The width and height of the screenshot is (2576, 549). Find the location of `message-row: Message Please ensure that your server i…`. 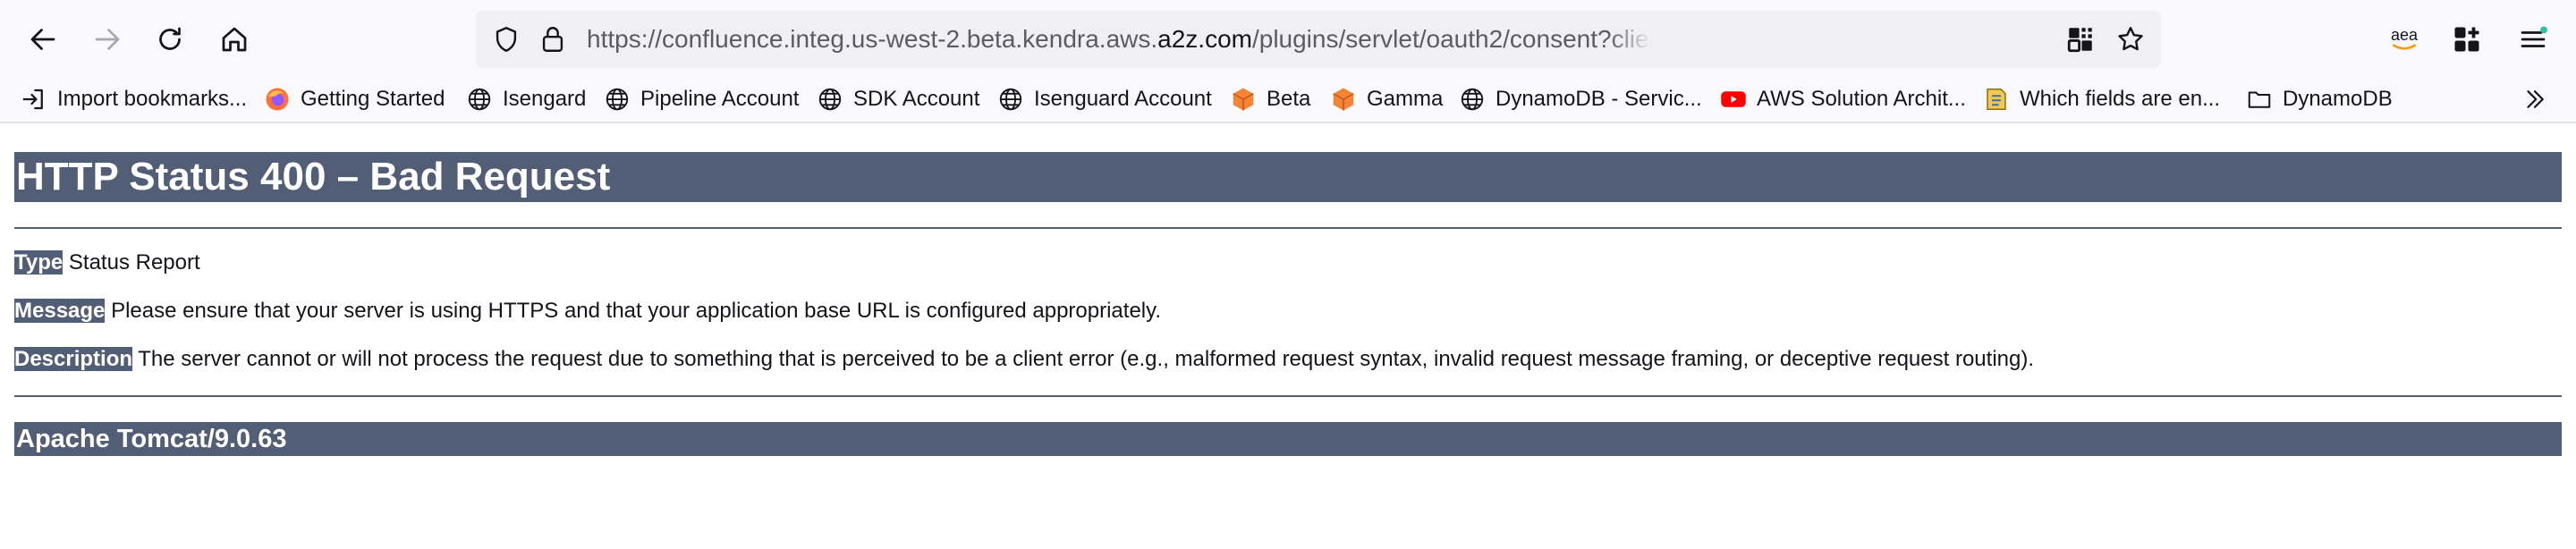

message-row: Message Please ensure that your server i… is located at coordinates (1288, 311).